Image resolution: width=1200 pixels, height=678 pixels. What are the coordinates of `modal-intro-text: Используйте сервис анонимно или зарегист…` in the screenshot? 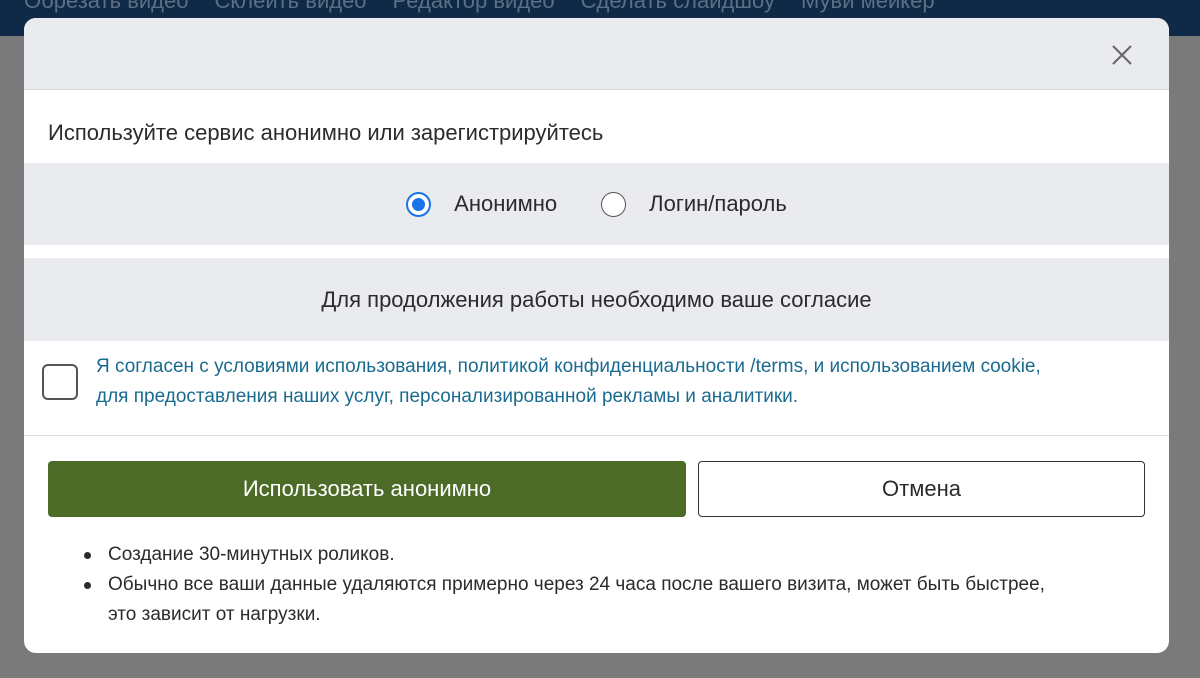 It's located at (326, 132).